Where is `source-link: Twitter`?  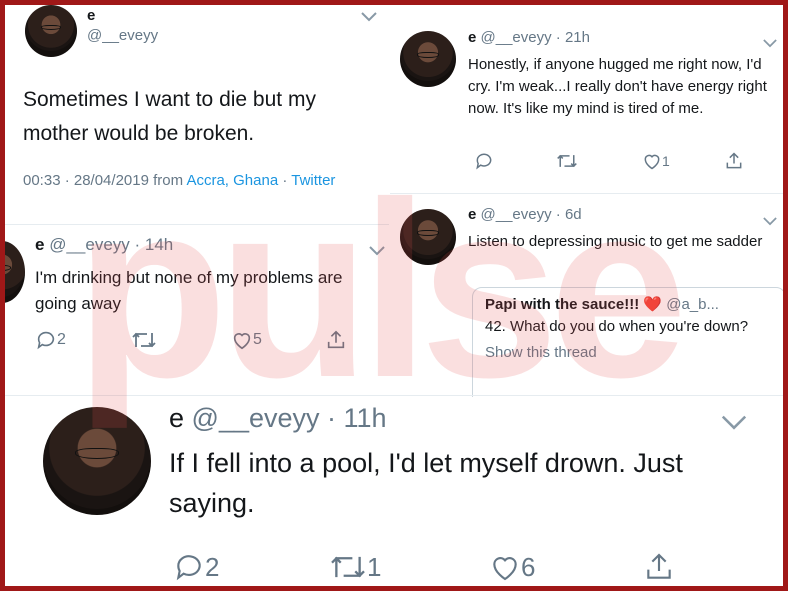
source-link: Twitter is located at coordinates (313, 180).